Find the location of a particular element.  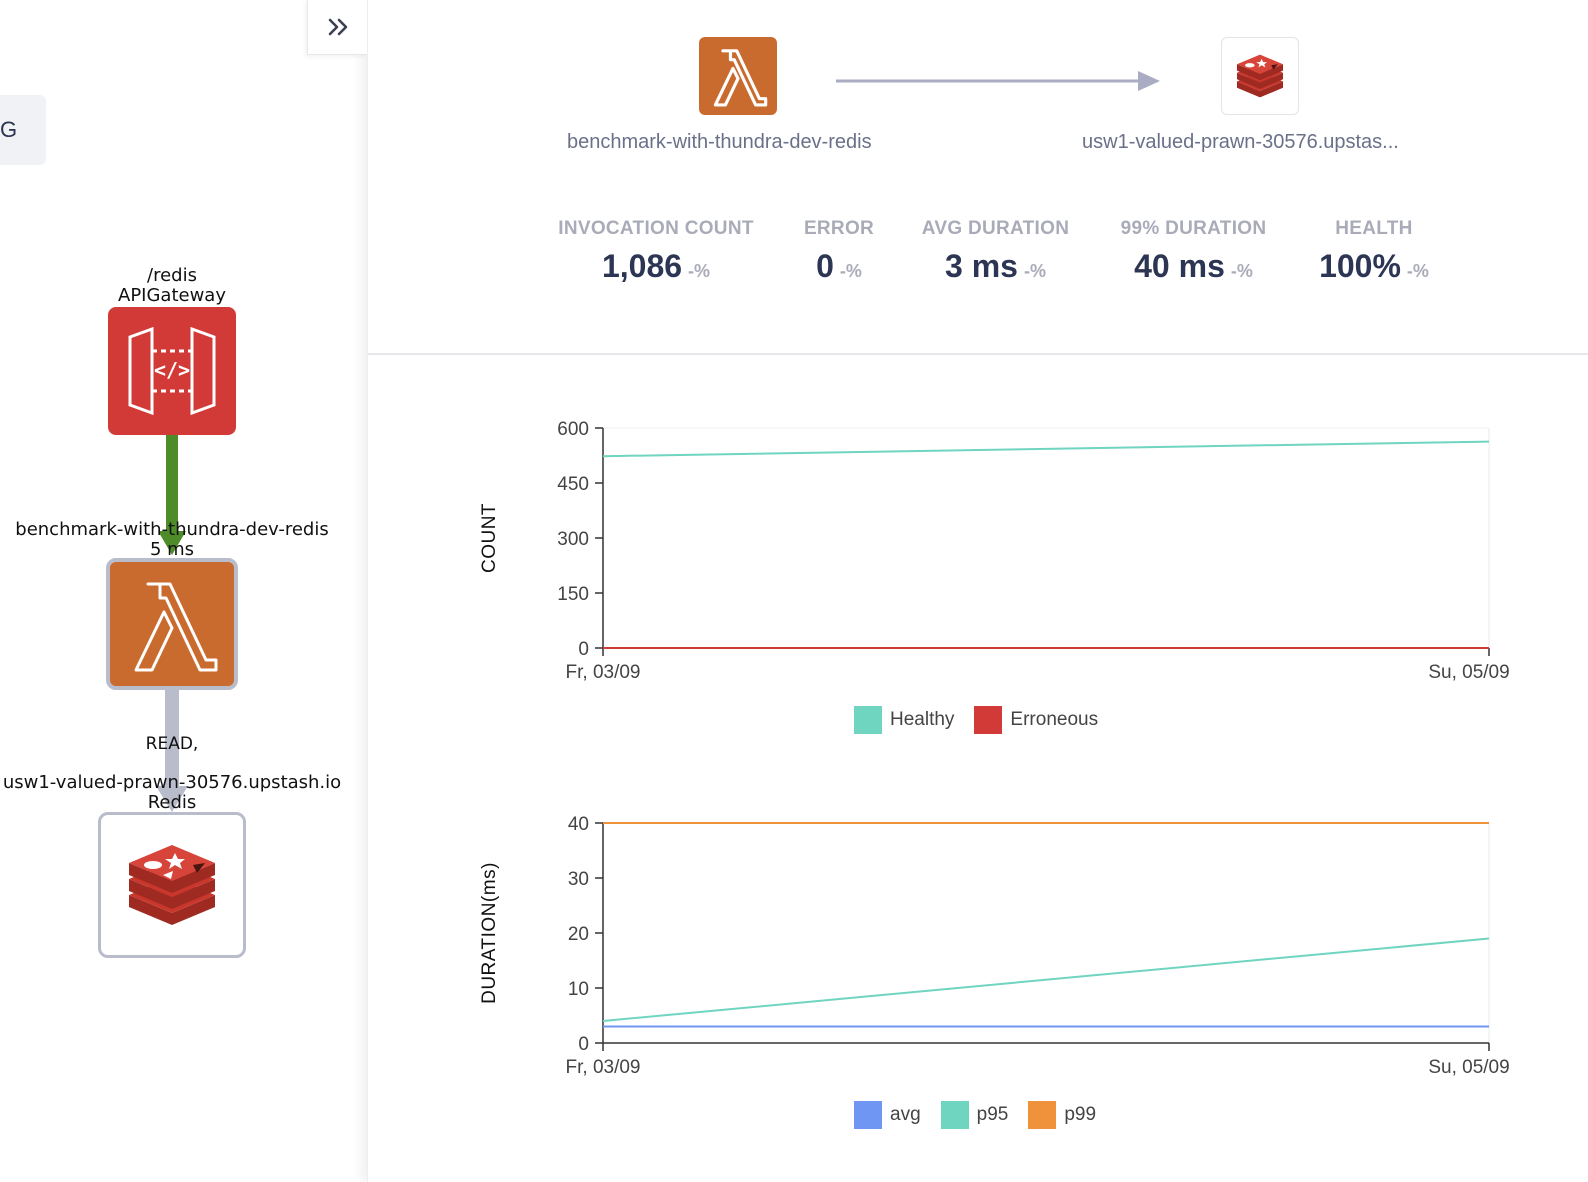

lambda-node is located at coordinates (172, 624).